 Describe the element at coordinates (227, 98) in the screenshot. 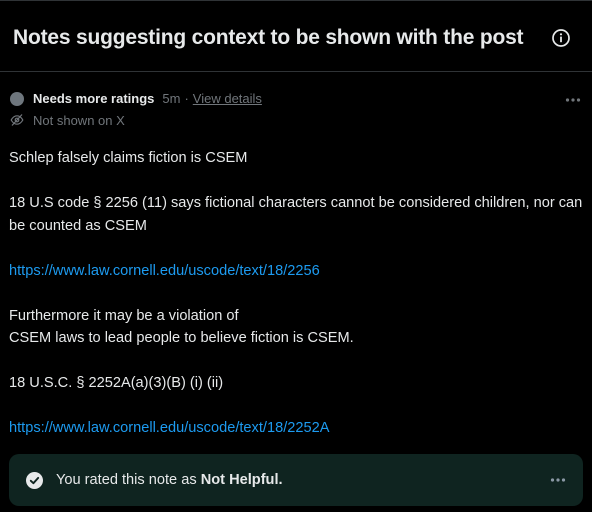

I see `view-details-link: View details` at that location.